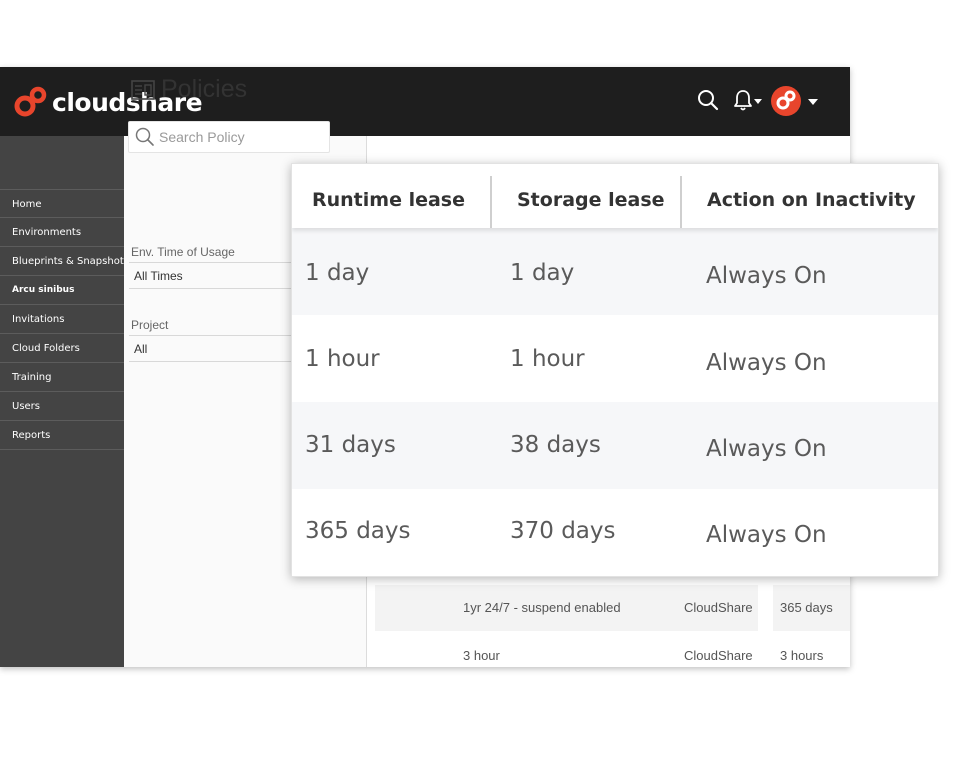 The height and width of the screenshot is (771, 960). What do you see at coordinates (388, 196) in the screenshot?
I see `header-runtime-lease: Runtime lease` at bounding box center [388, 196].